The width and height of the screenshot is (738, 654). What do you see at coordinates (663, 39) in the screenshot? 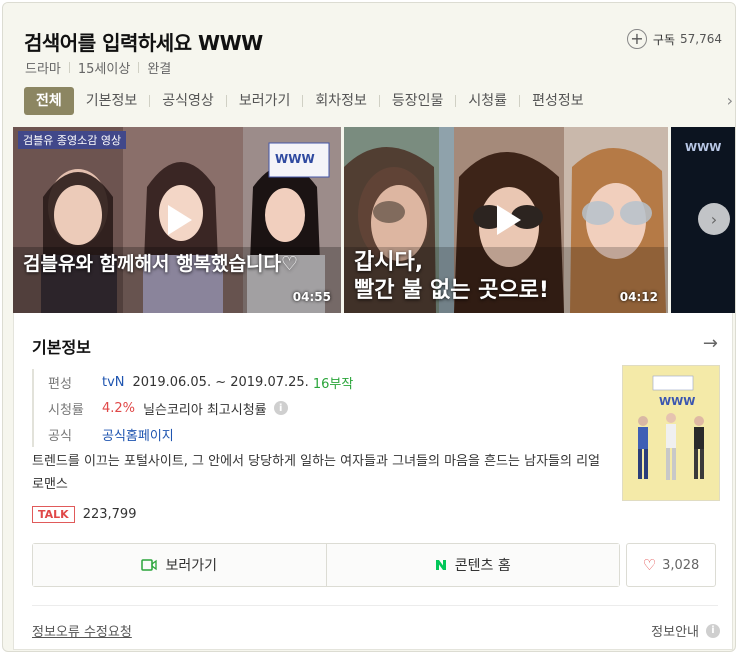
I see `subscribe-label: 구독` at bounding box center [663, 39].